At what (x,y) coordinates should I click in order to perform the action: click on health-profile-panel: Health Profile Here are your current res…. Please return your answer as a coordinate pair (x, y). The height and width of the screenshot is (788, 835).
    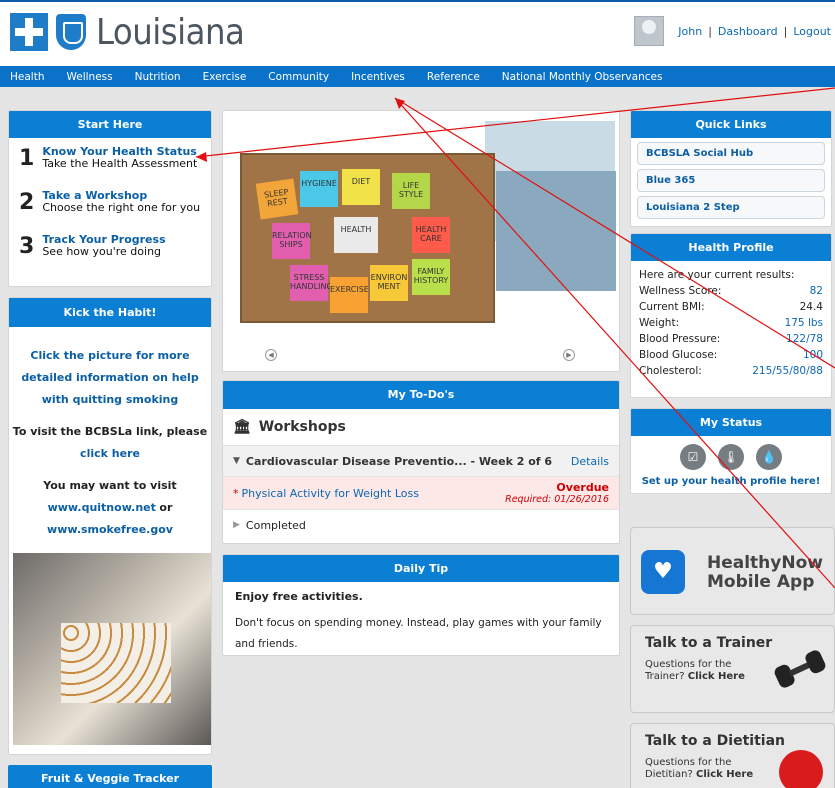
    Looking at the image, I should click on (731, 315).